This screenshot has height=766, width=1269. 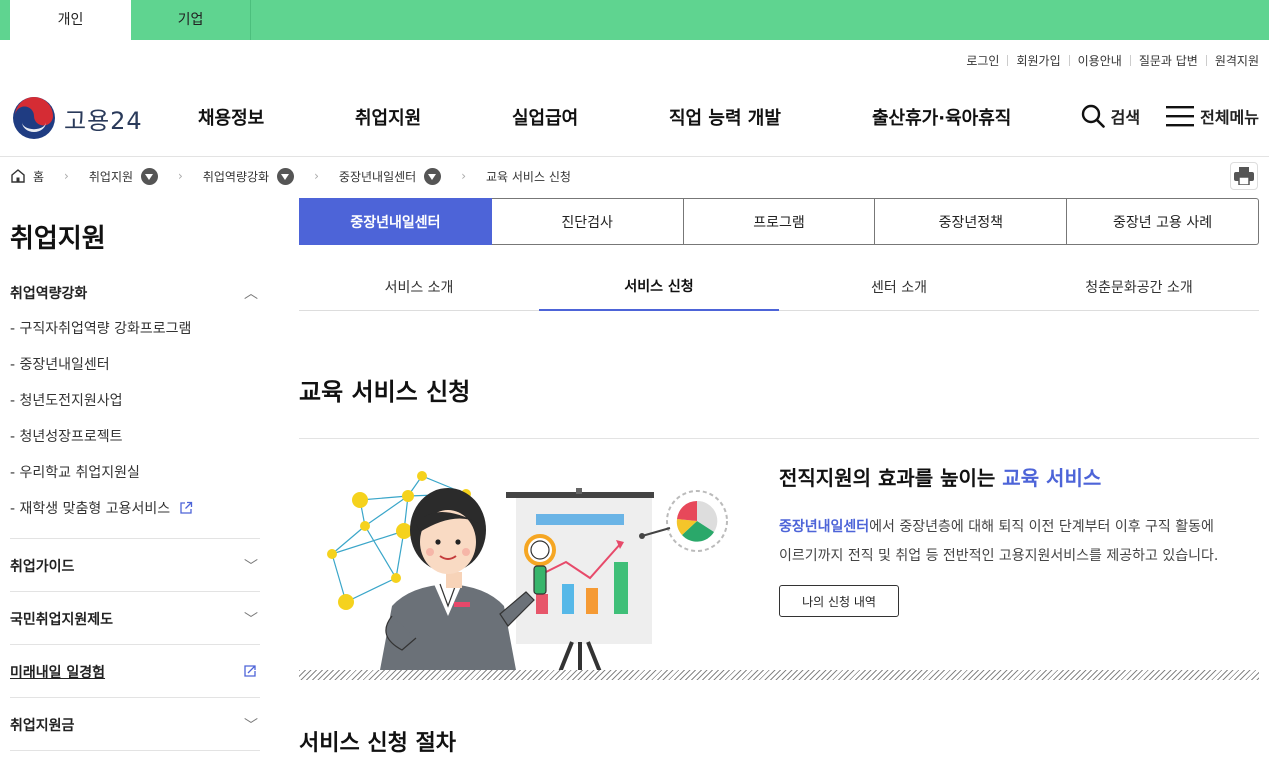 I want to click on nav-unemployment-benefits: 실업급여, so click(x=545, y=117).